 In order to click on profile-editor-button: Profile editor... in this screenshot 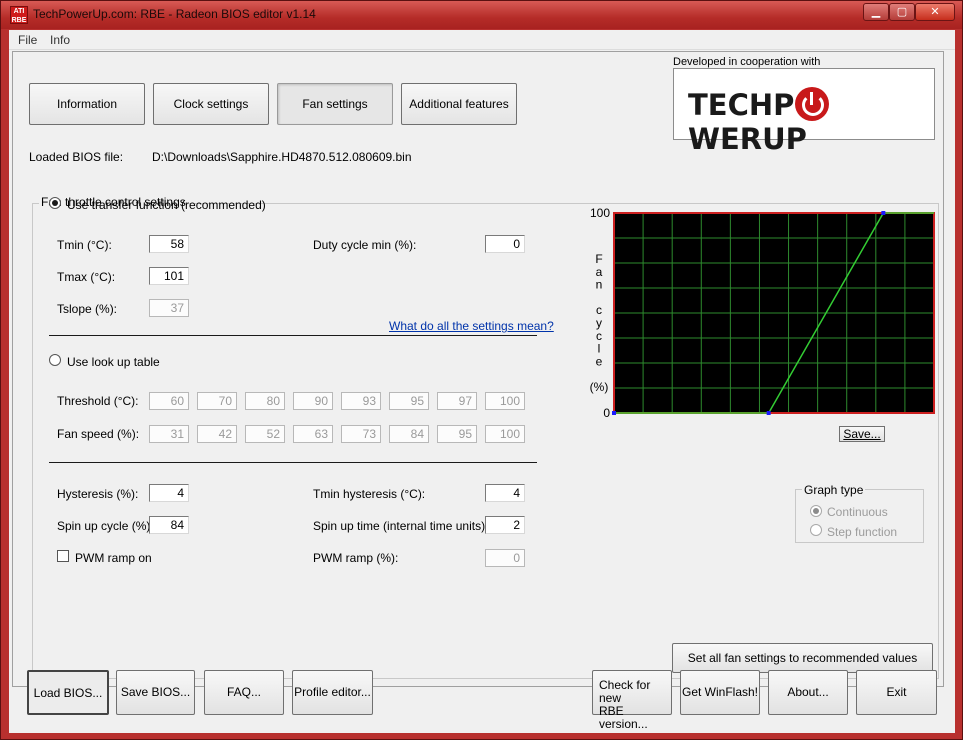, I will do `click(332, 692)`.